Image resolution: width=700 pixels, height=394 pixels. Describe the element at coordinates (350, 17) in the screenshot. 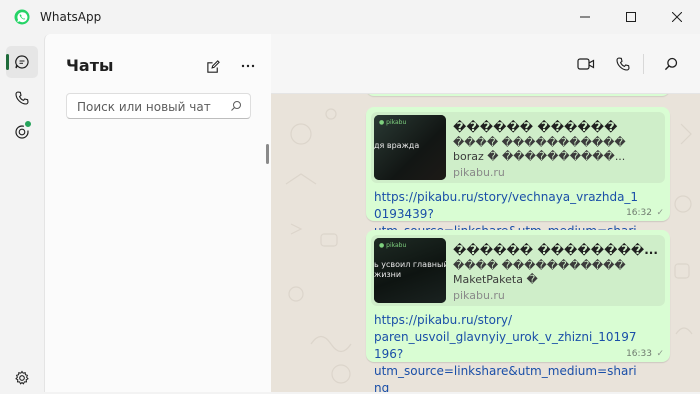

I see `title-bar: WhatsApp` at that location.